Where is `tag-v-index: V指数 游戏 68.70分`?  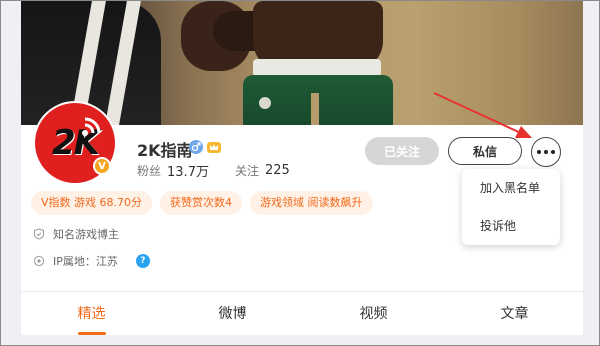
tag-v-index: V指数 游戏 68.70分 is located at coordinates (92, 203).